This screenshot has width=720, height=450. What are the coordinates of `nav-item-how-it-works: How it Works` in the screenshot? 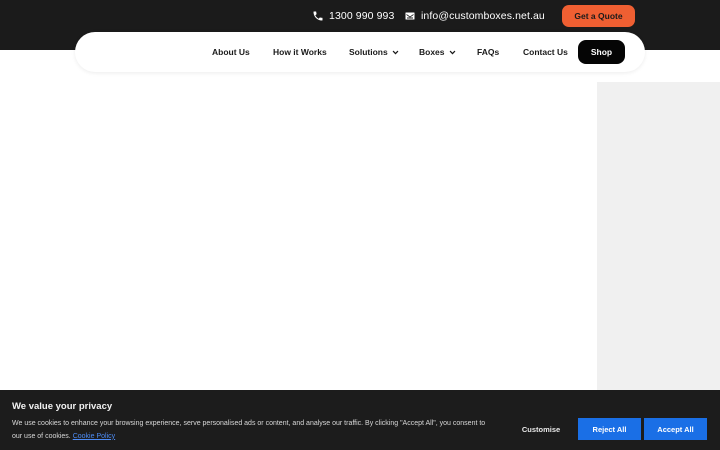 It's located at (300, 52).